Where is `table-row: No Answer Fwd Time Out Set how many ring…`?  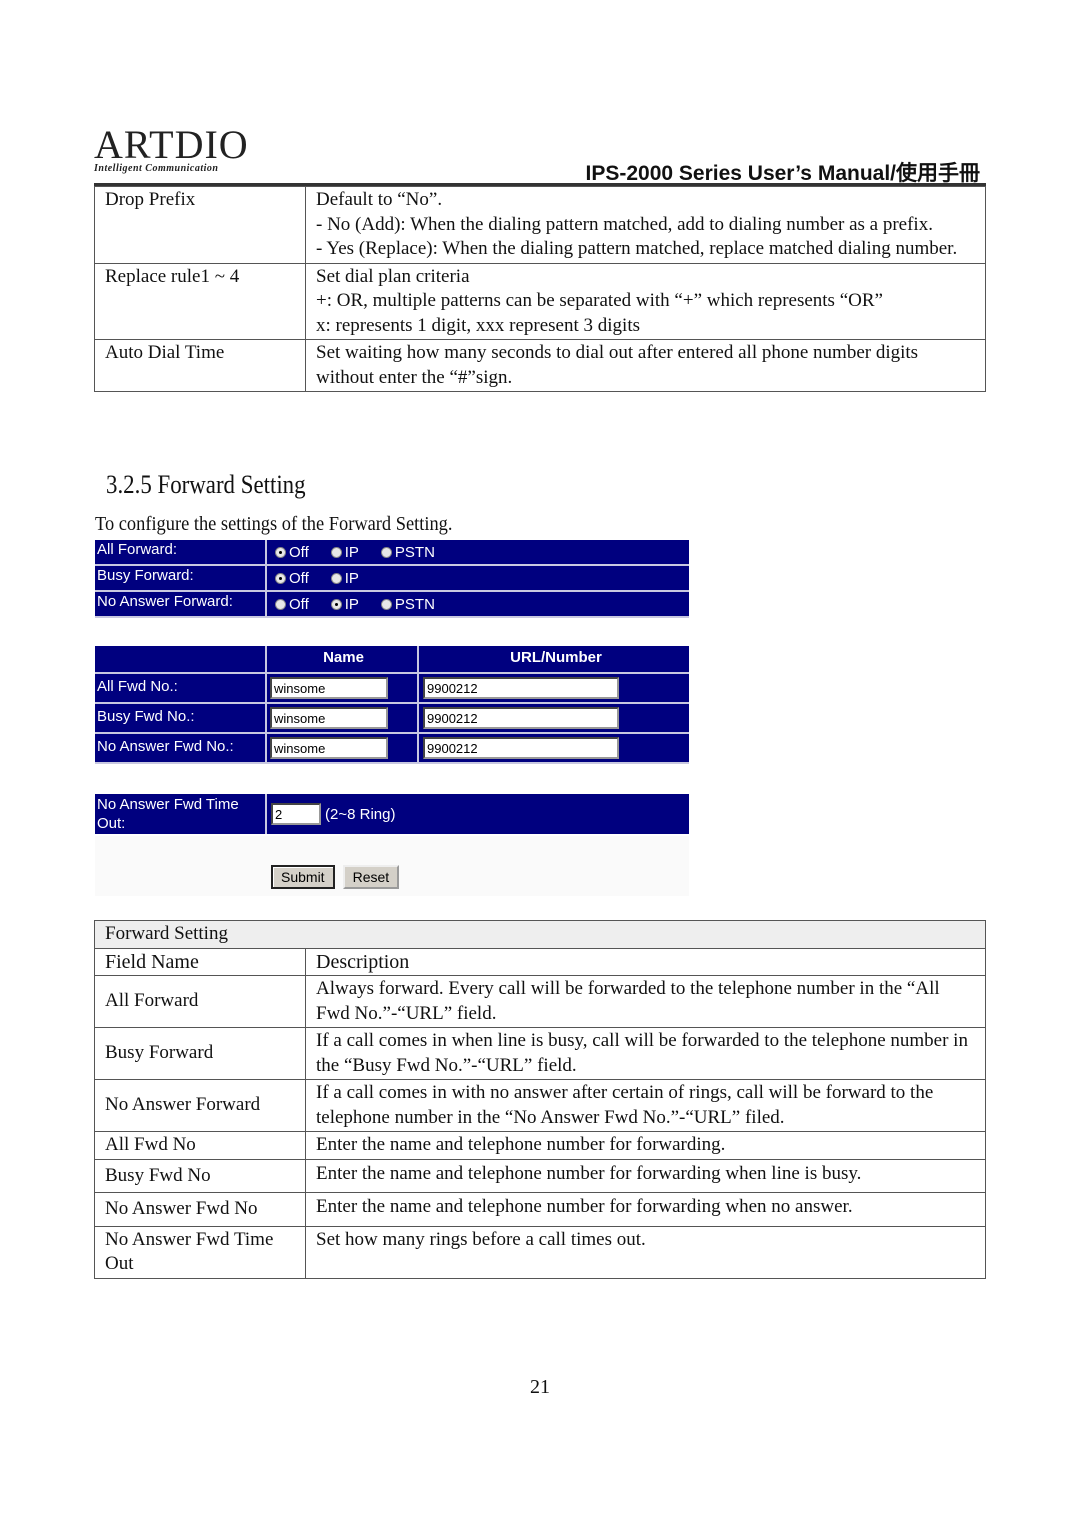
table-row: No Answer Fwd Time Out Set how many ring… is located at coordinates (540, 1252).